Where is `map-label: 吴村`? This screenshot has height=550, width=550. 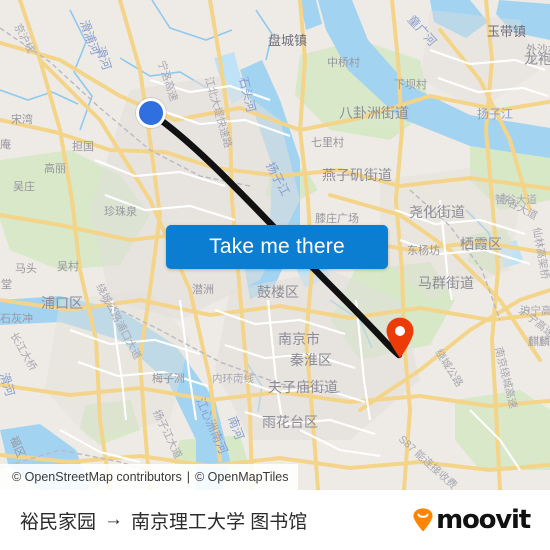
map-label: 吴村 is located at coordinates (68, 266).